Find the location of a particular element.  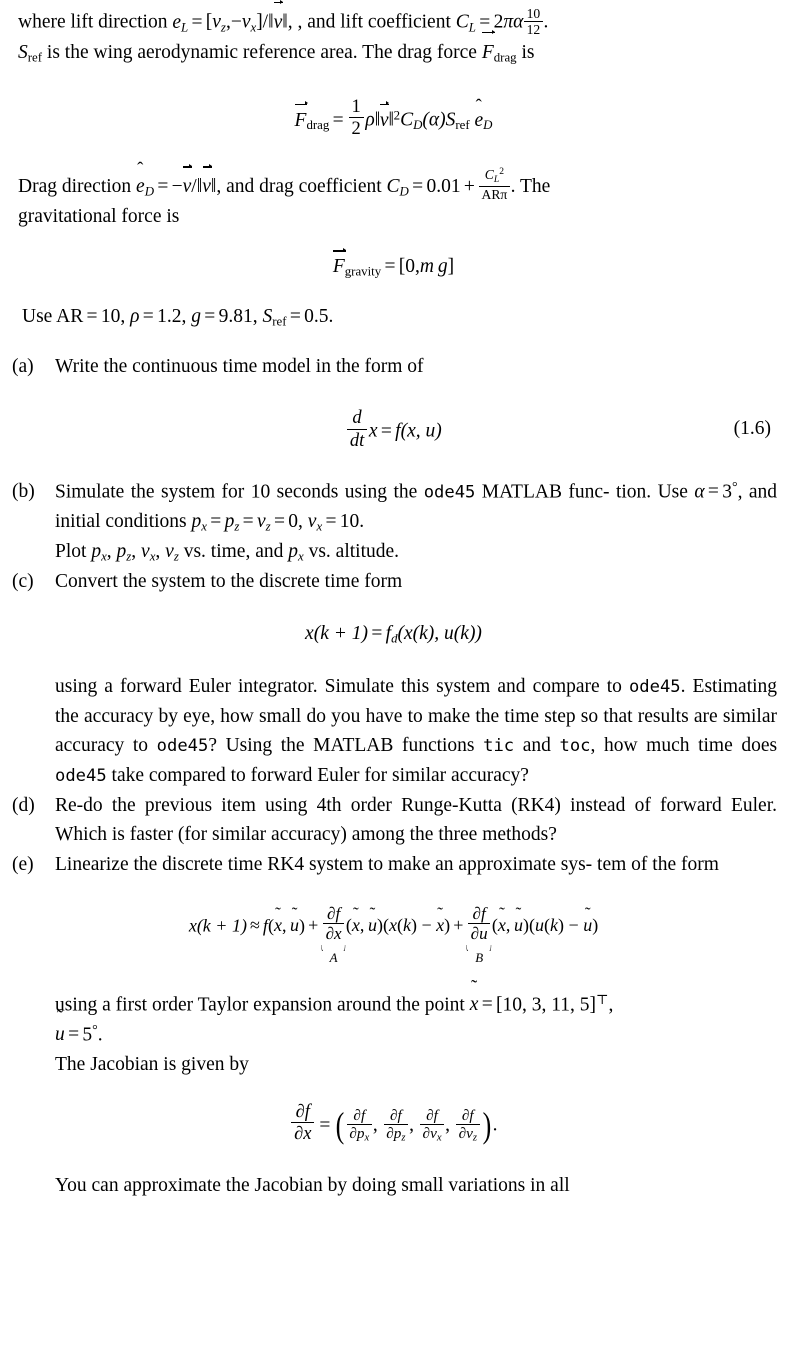

ddt-fraction: d dt is located at coordinates (357, 429).